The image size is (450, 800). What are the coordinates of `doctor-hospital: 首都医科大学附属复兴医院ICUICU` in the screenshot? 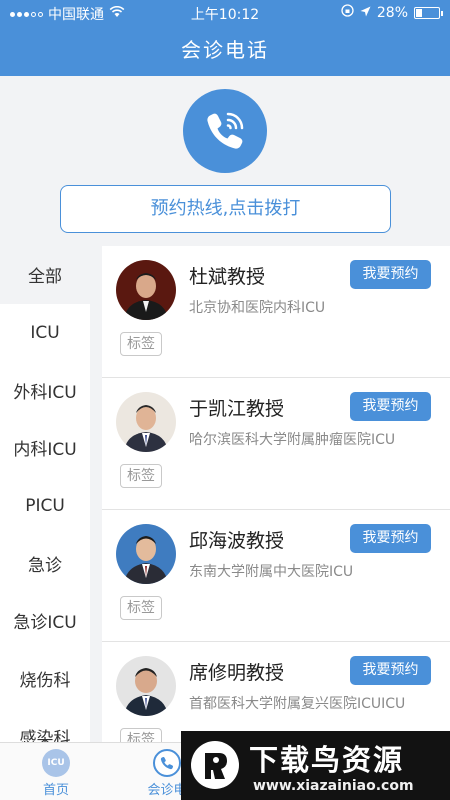 It's located at (297, 704).